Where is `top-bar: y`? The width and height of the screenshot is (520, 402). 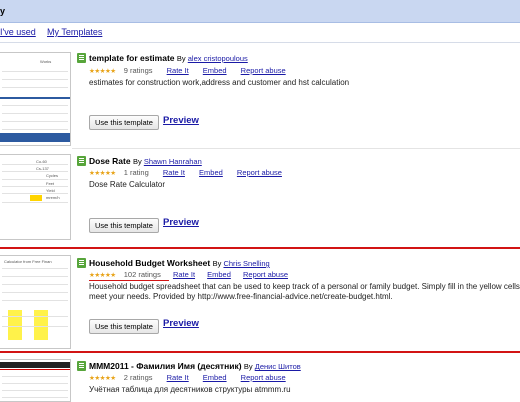
top-bar: y is located at coordinates (260, 11).